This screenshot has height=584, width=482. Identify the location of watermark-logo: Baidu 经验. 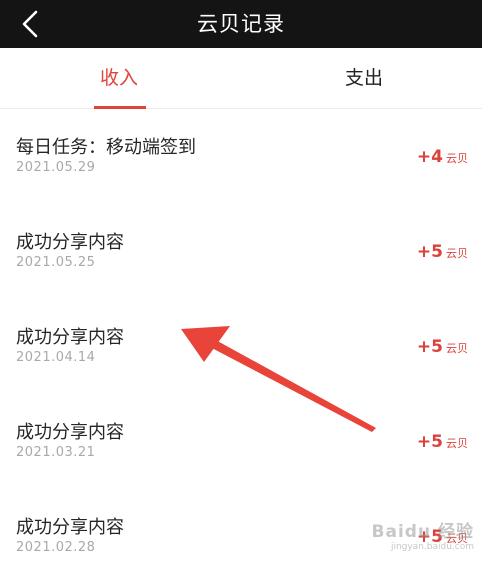
(422, 532).